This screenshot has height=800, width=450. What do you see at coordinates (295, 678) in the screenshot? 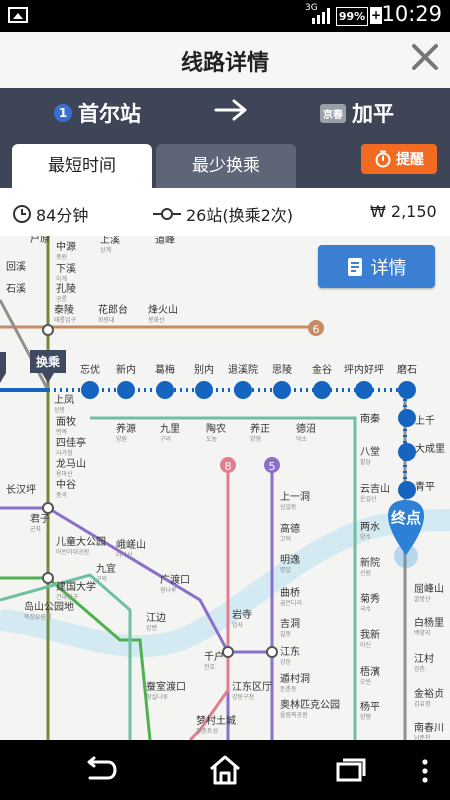
I see `station-label: 遁村洞` at bounding box center [295, 678].